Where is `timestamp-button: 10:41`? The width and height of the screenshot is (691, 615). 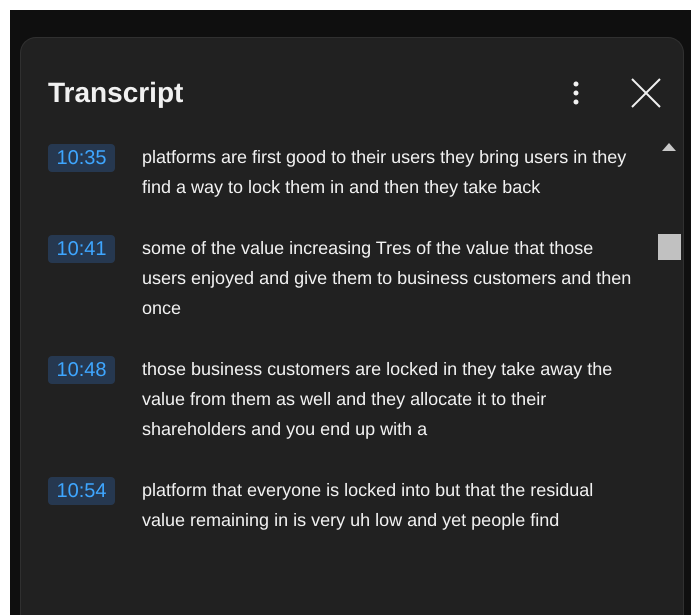
timestamp-button: 10:41 is located at coordinates (81, 249).